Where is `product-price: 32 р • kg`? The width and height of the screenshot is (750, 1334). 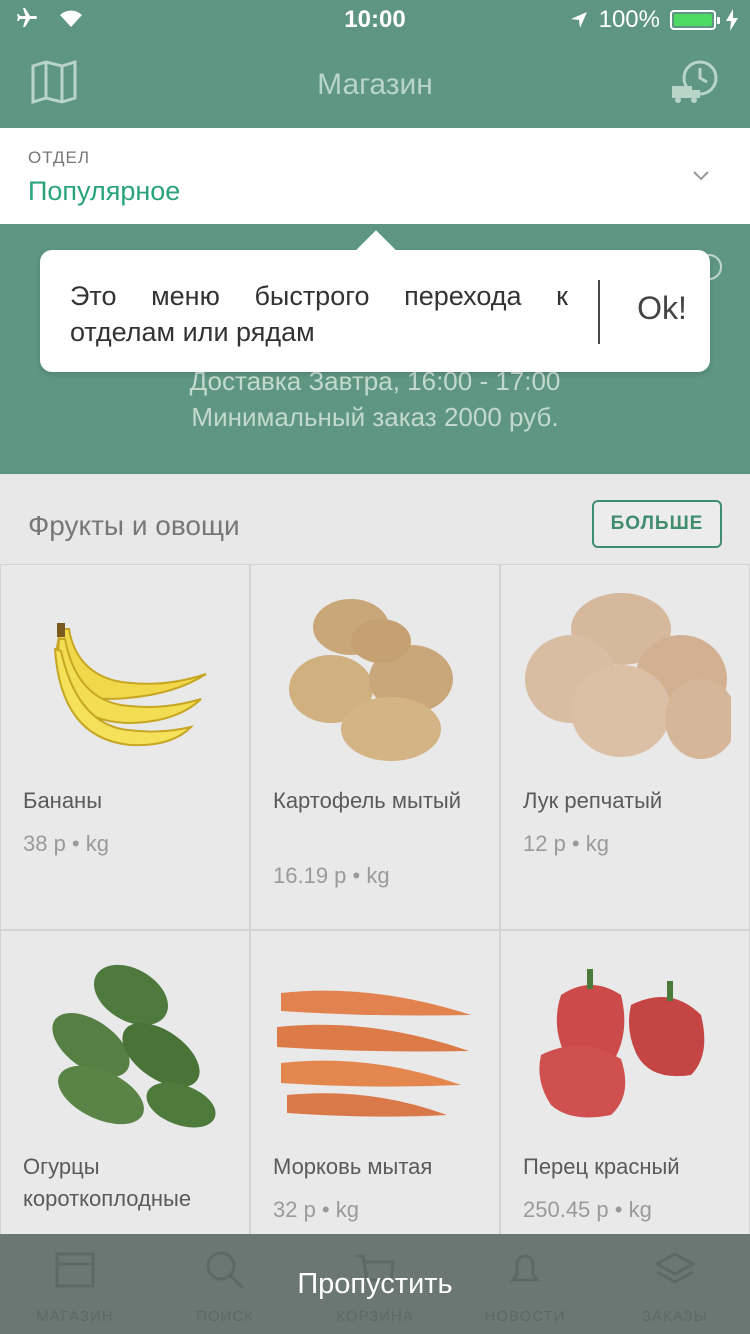 product-price: 32 р • kg is located at coordinates (316, 1209).